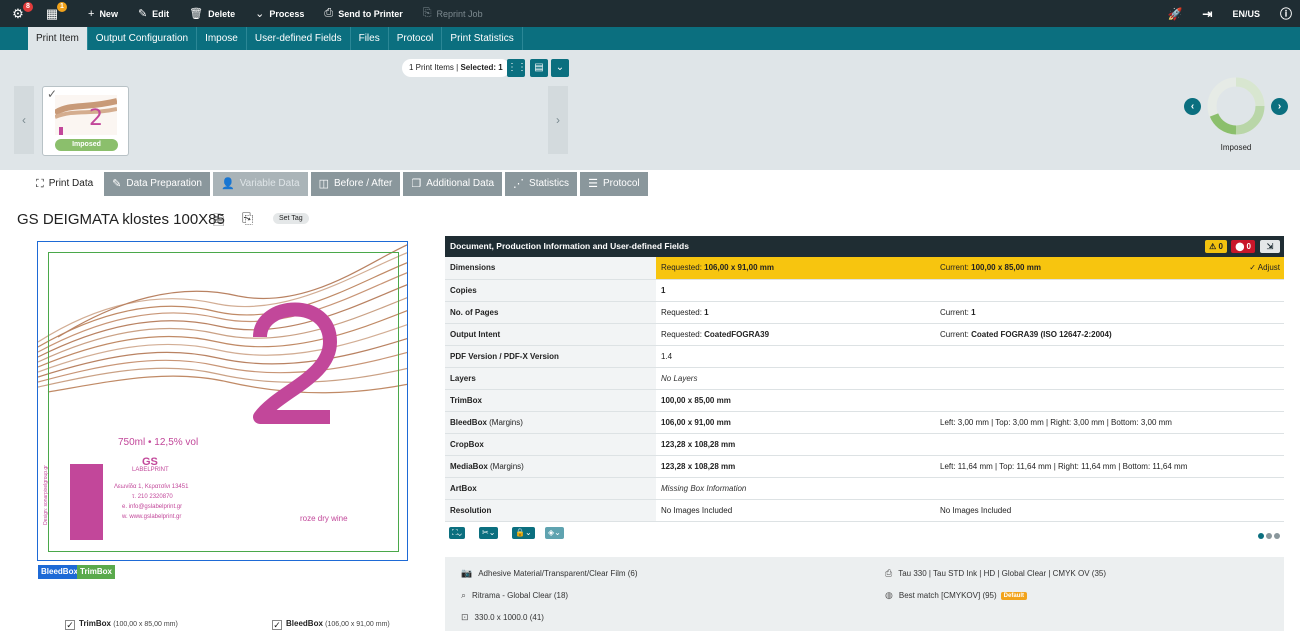  What do you see at coordinates (363, 13) in the screenshot?
I see `send-to-printer-button: ⎙ Send to Printer` at bounding box center [363, 13].